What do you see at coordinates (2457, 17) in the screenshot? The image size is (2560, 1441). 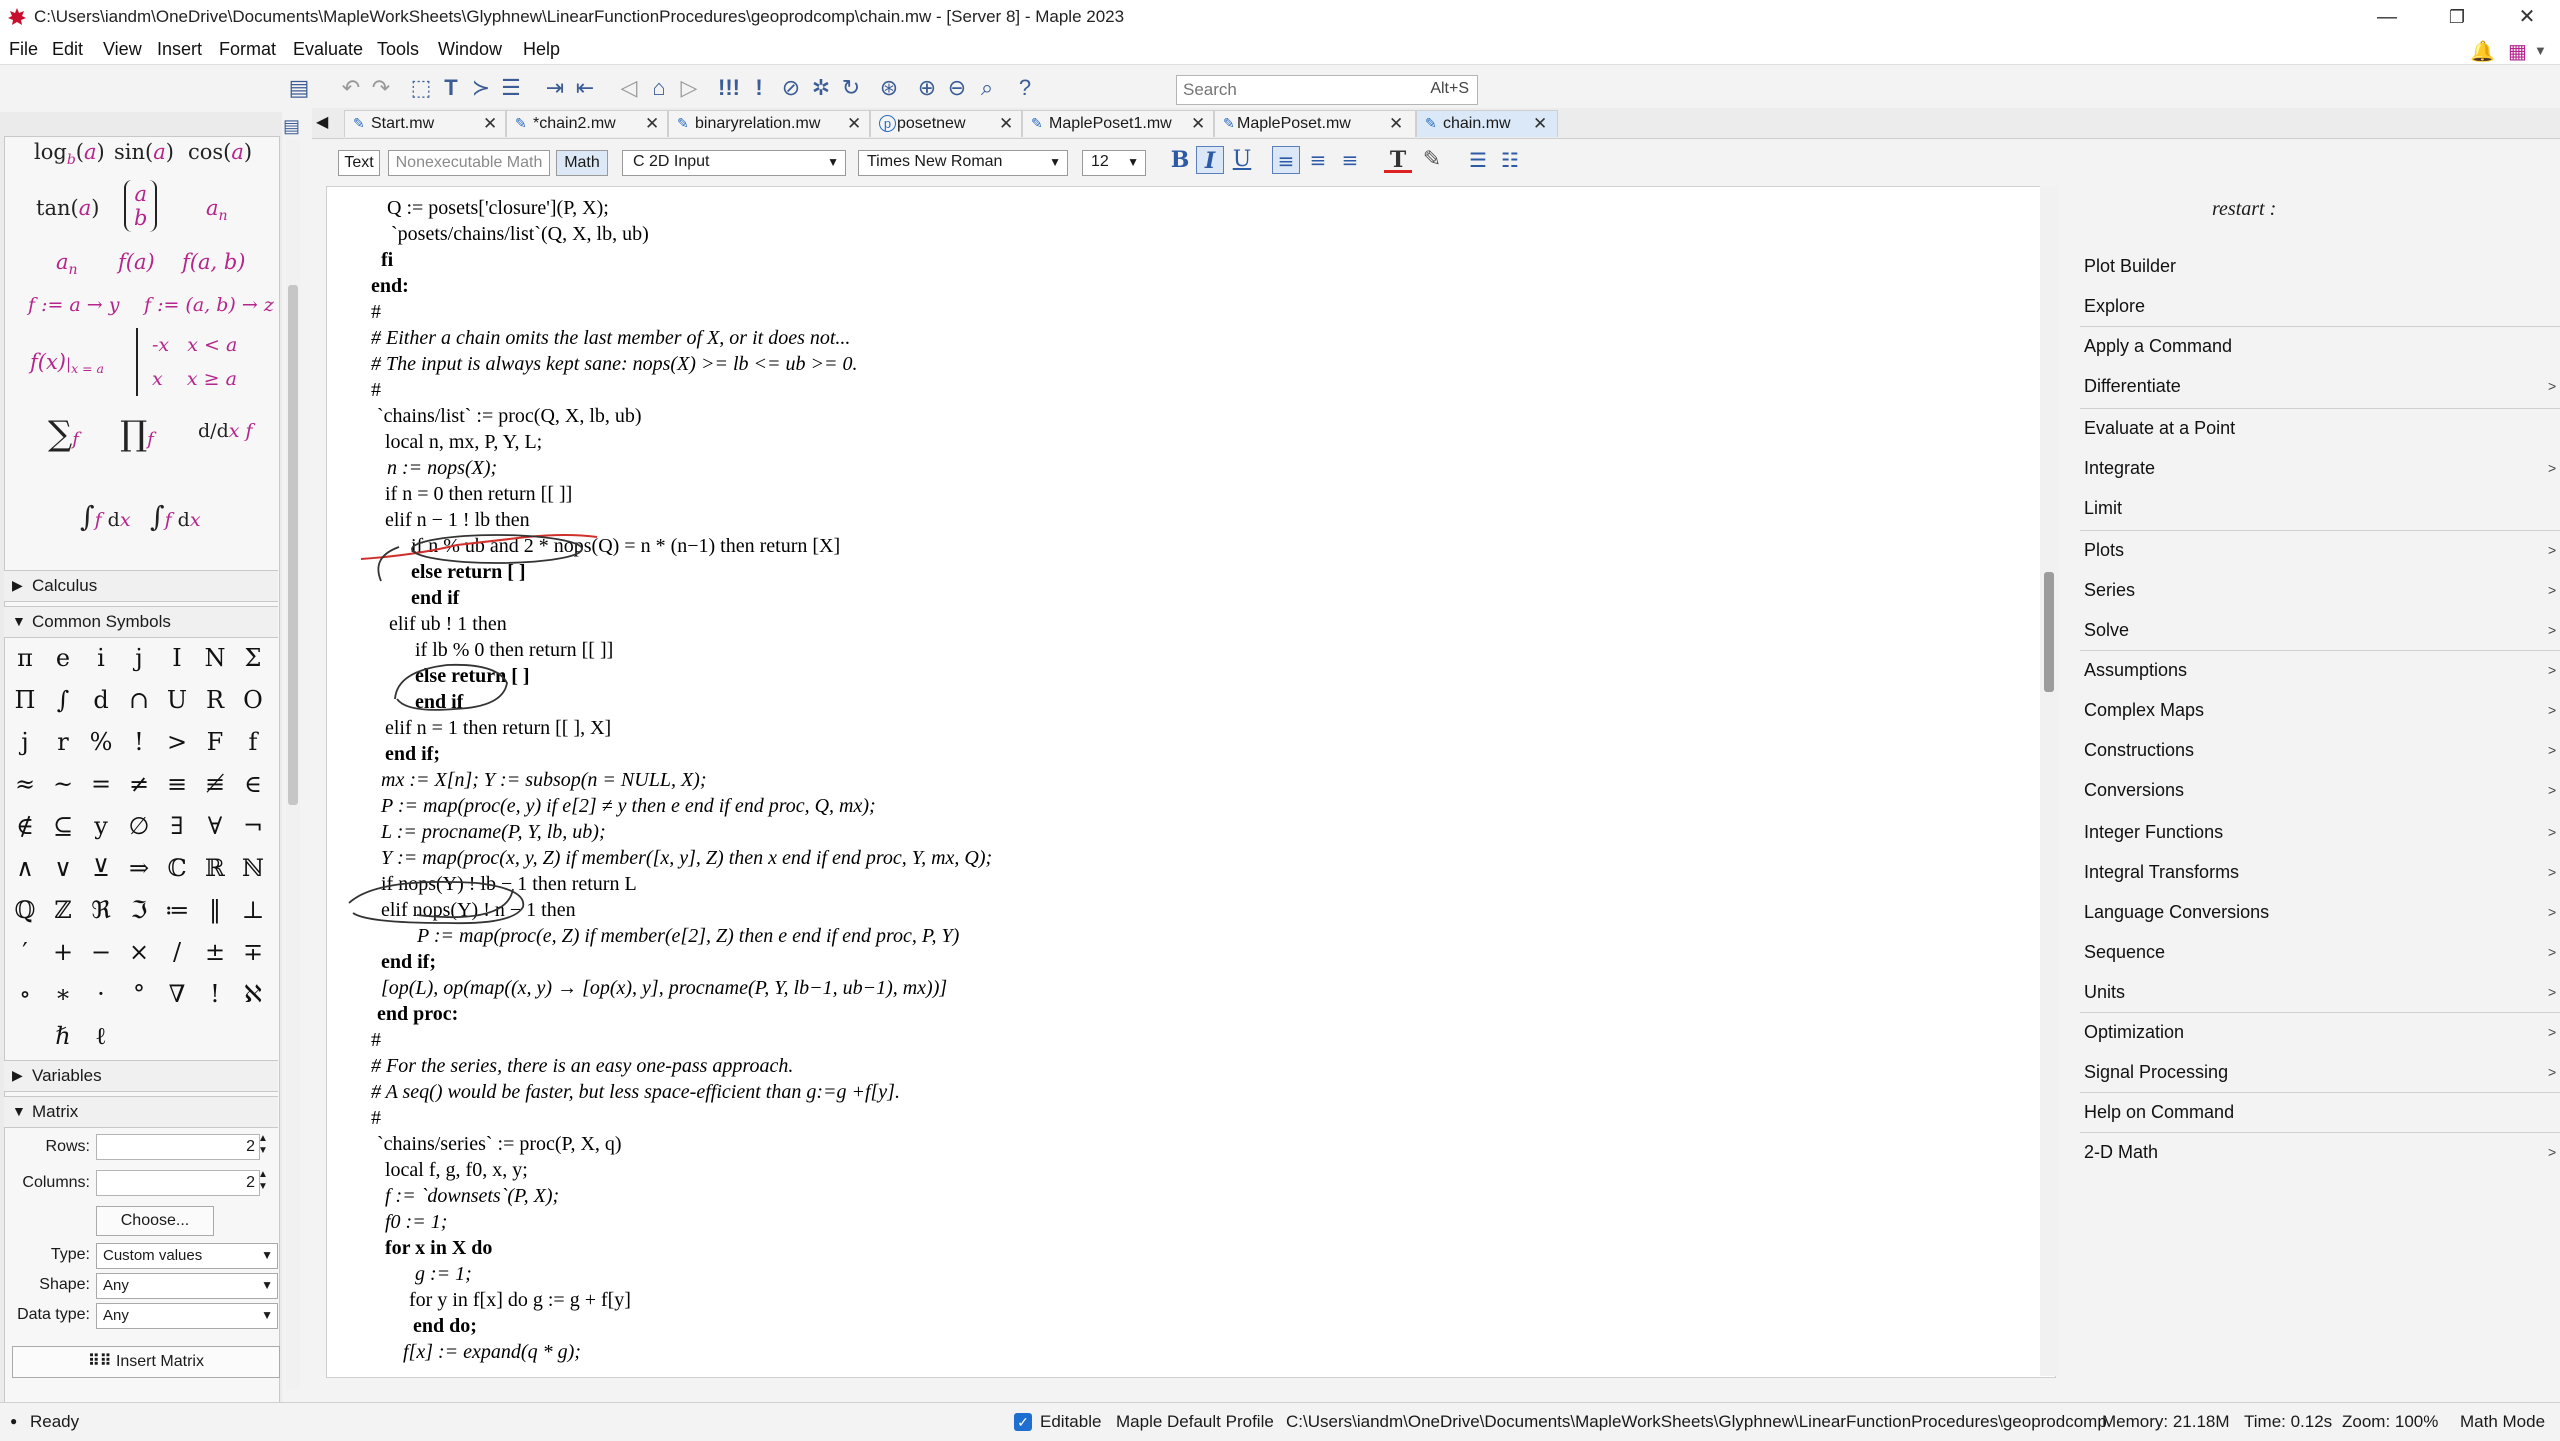 I see `maximize-button: ❐` at bounding box center [2457, 17].